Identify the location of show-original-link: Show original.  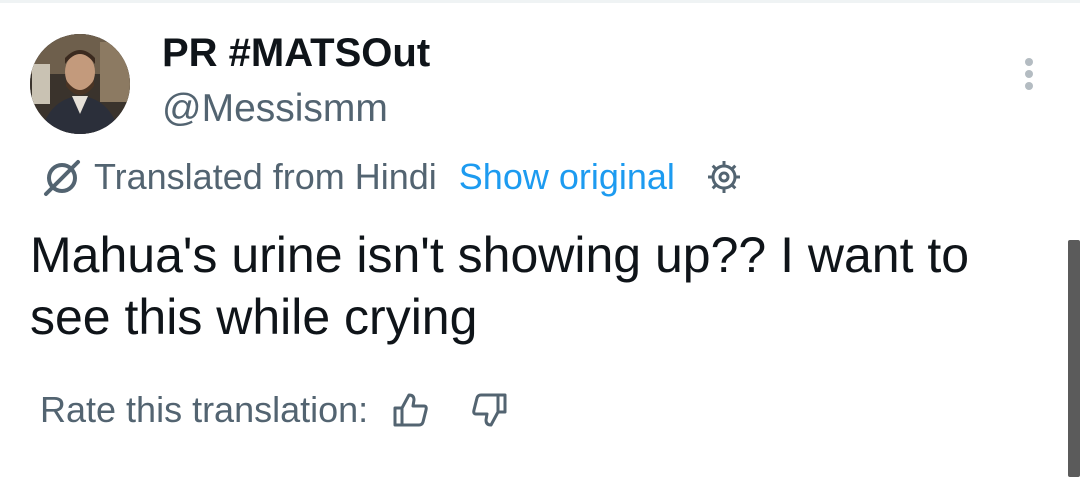
(567, 177).